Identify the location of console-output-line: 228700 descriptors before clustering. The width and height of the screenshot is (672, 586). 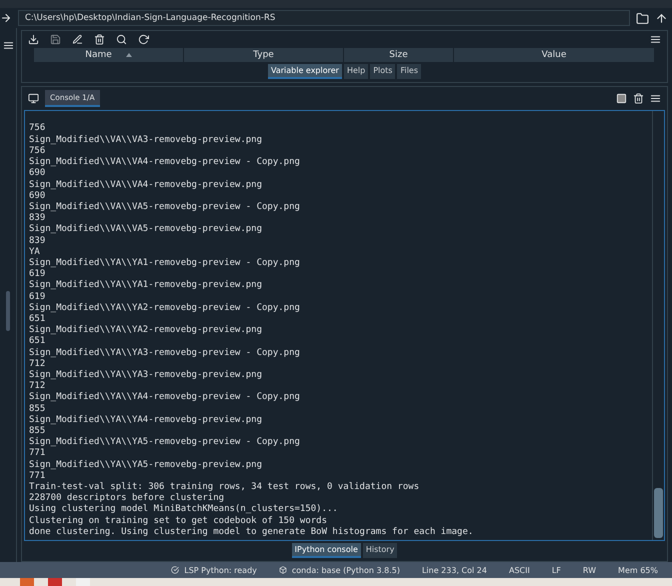
(127, 498).